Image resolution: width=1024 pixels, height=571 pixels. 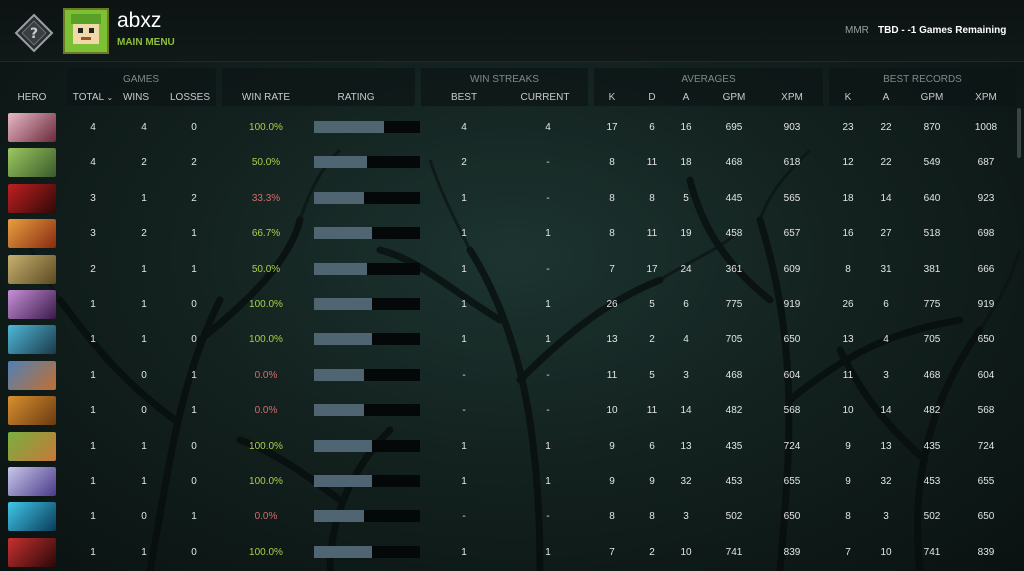 I want to click on column-header-wins: WINS, so click(x=136, y=97).